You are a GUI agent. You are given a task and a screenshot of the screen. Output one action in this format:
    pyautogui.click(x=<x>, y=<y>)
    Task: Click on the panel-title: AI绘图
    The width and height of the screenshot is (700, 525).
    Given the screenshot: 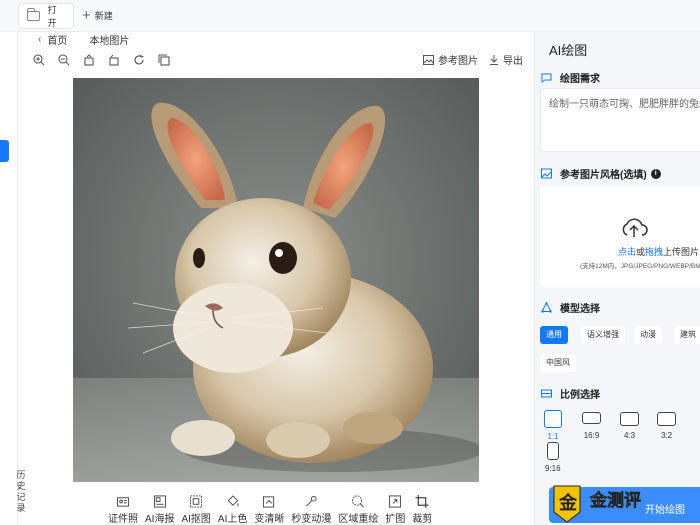 What is the action you would take?
    pyautogui.click(x=568, y=50)
    